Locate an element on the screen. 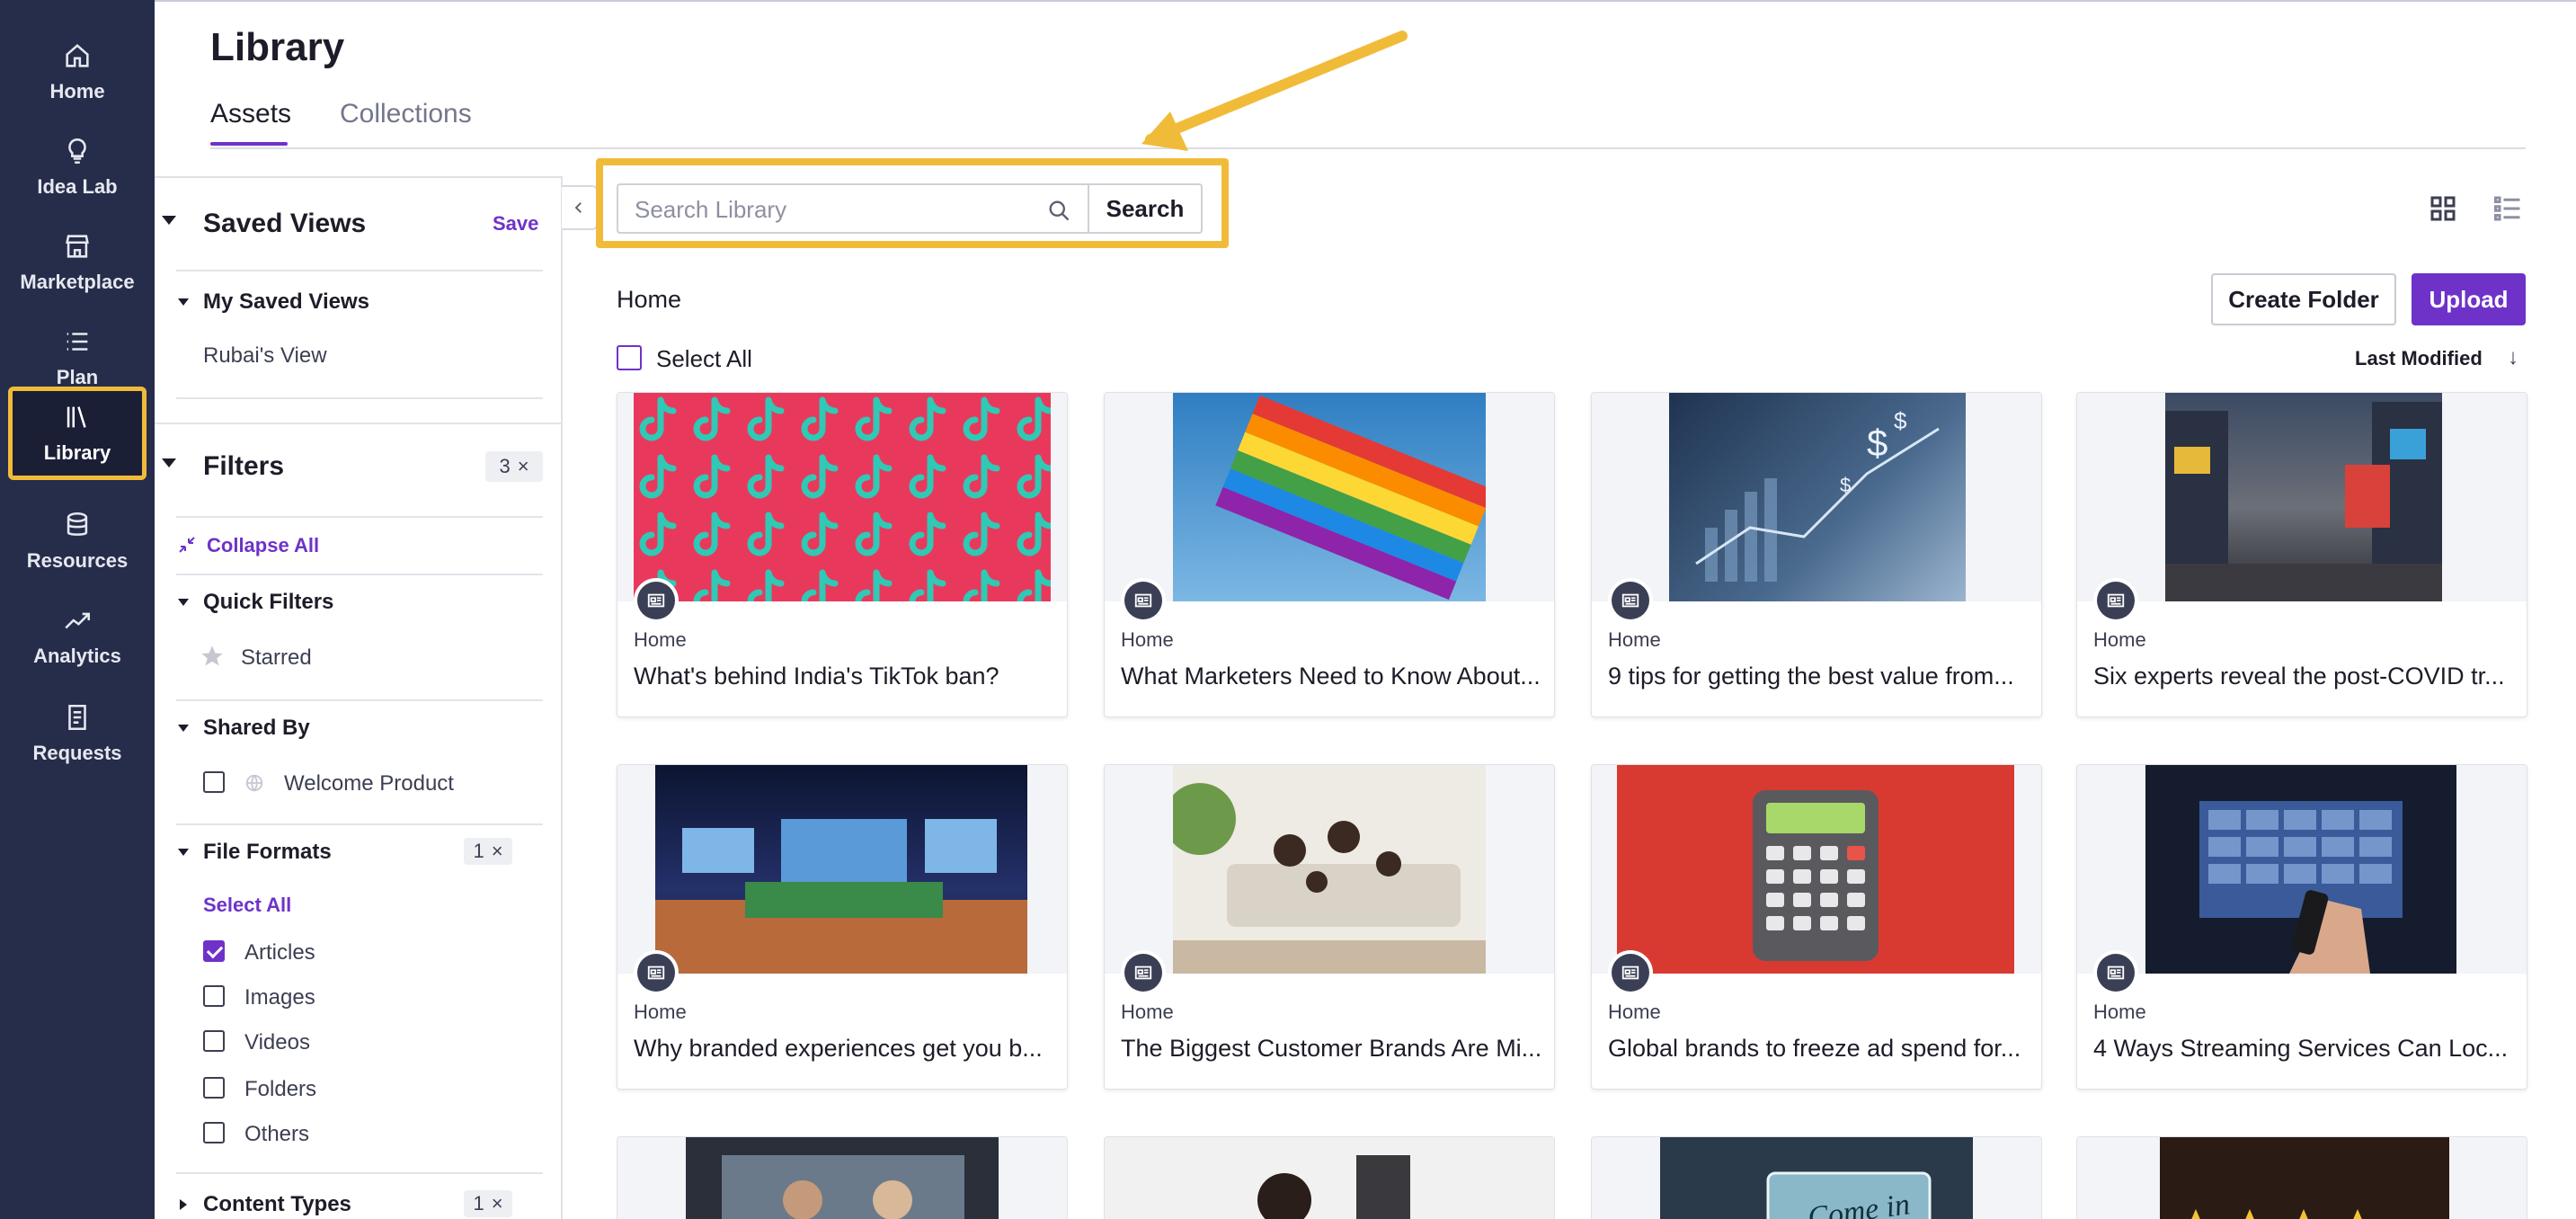 Image resolution: width=2576 pixels, height=1219 pixels. nav-marketplace-label: Marketplace is located at coordinates (77, 282).